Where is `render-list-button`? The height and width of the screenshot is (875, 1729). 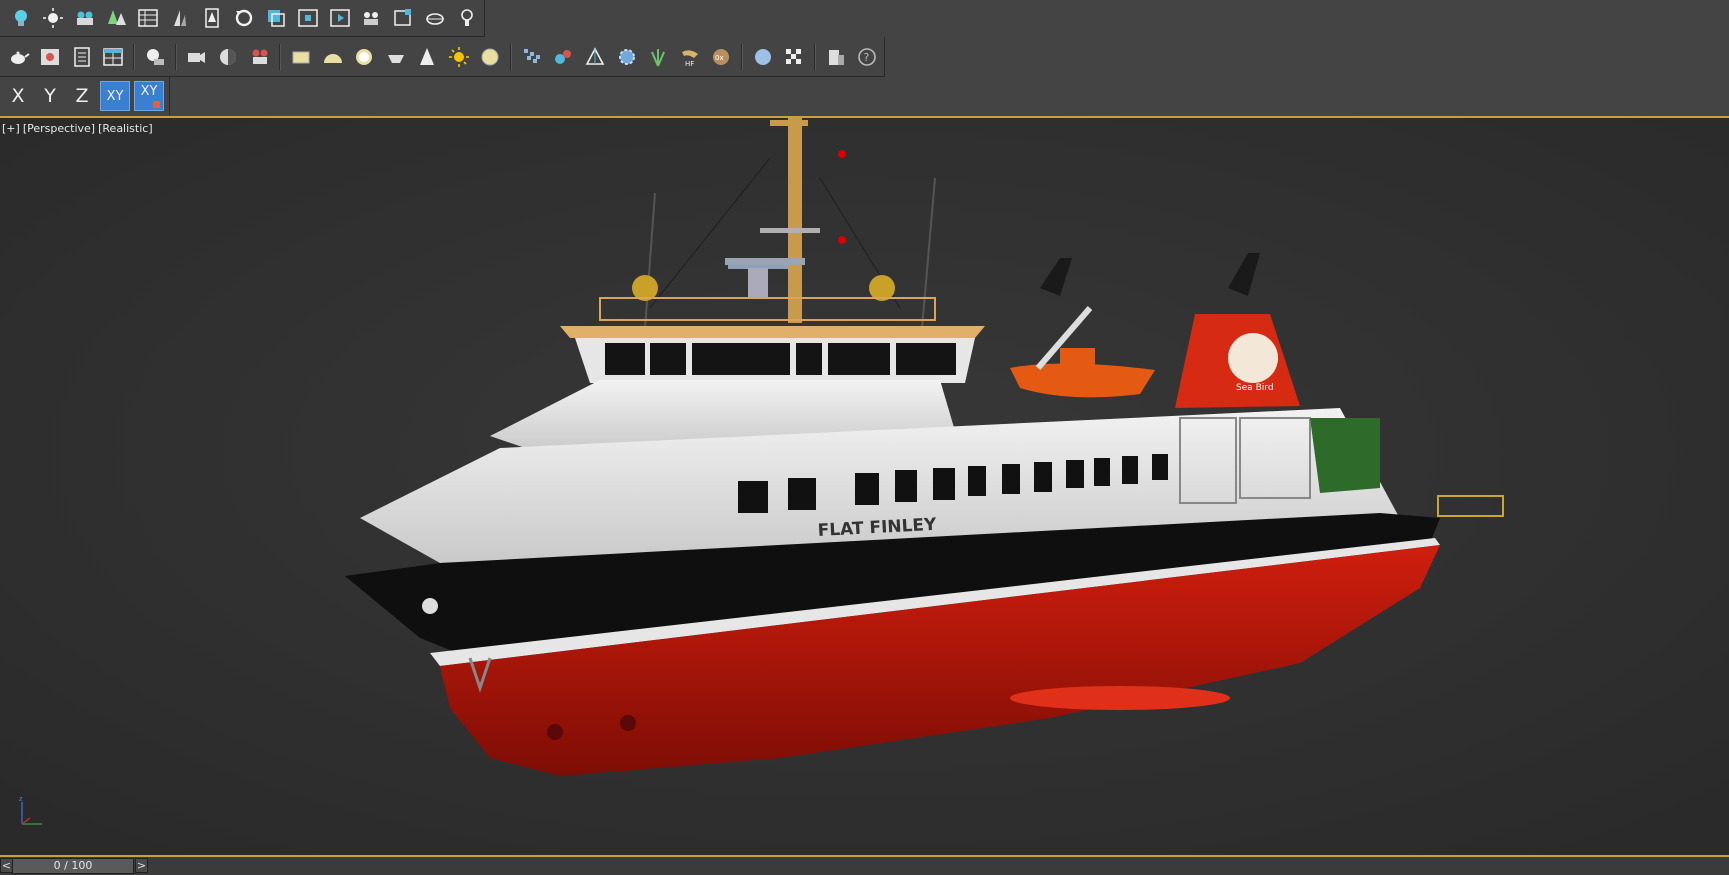 render-list-button is located at coordinates (82, 57).